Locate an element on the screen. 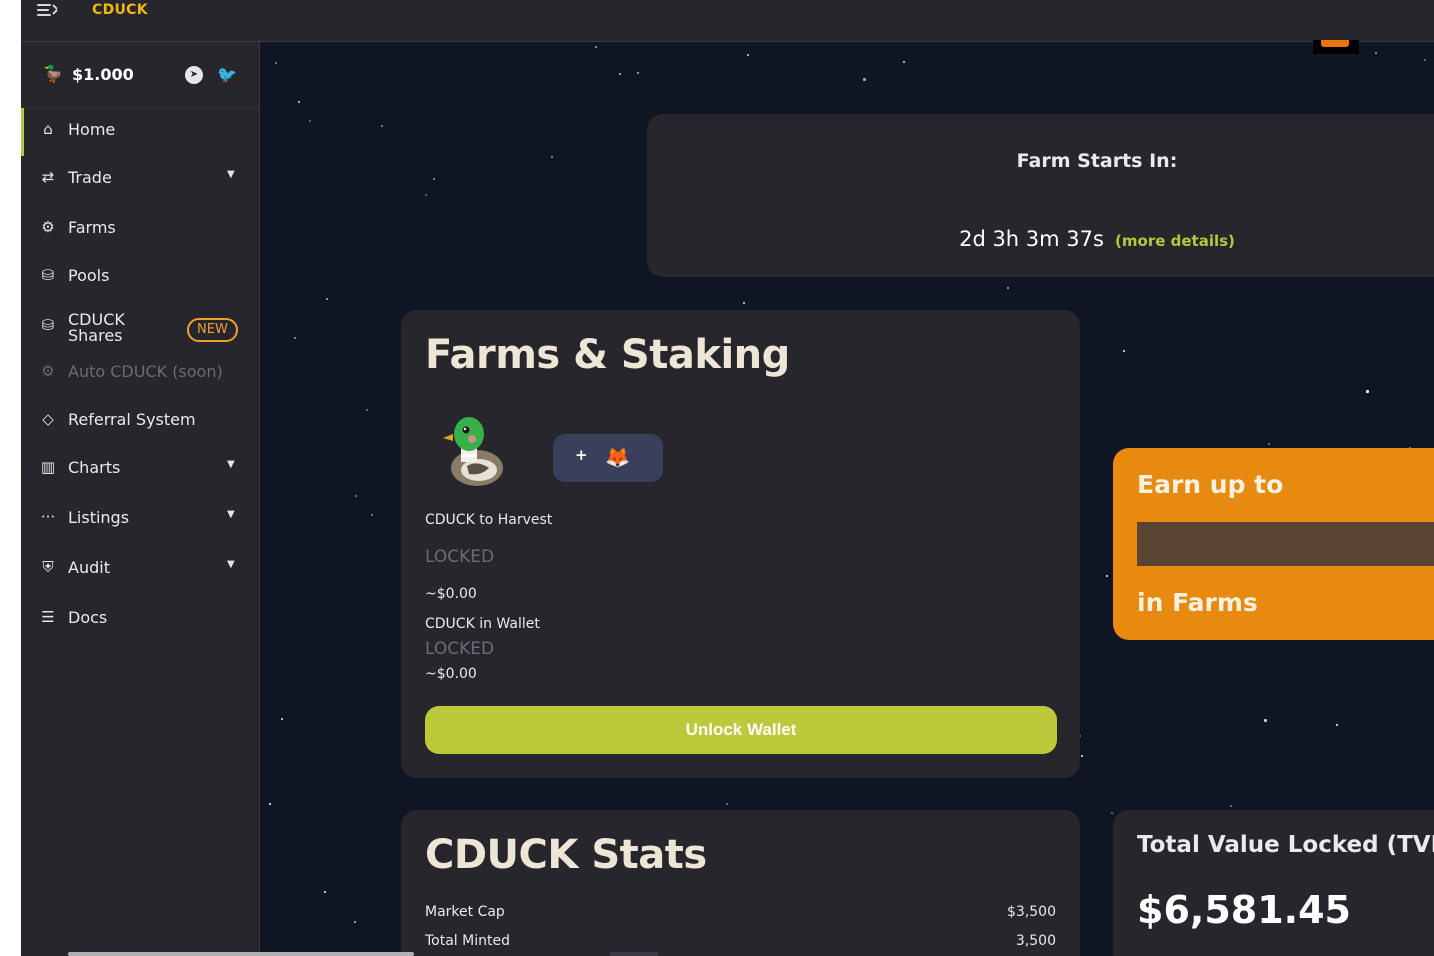 The width and height of the screenshot is (1434, 956). shield-icon: ⛨ is located at coordinates (48, 567).